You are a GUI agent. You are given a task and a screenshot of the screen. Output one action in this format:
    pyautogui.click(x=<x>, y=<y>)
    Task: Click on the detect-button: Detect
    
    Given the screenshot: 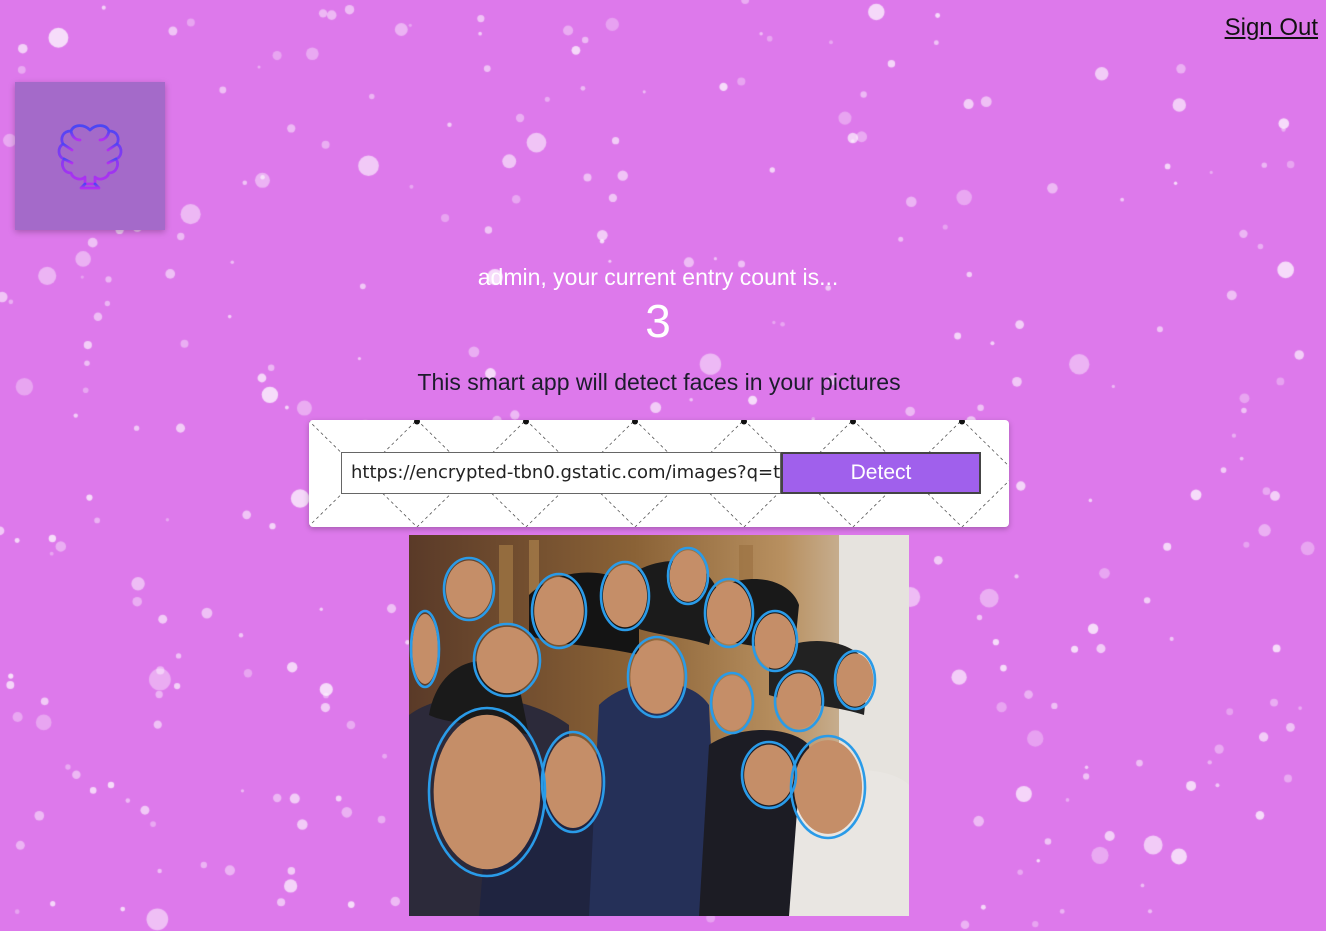 What is the action you would take?
    pyautogui.click(x=881, y=473)
    